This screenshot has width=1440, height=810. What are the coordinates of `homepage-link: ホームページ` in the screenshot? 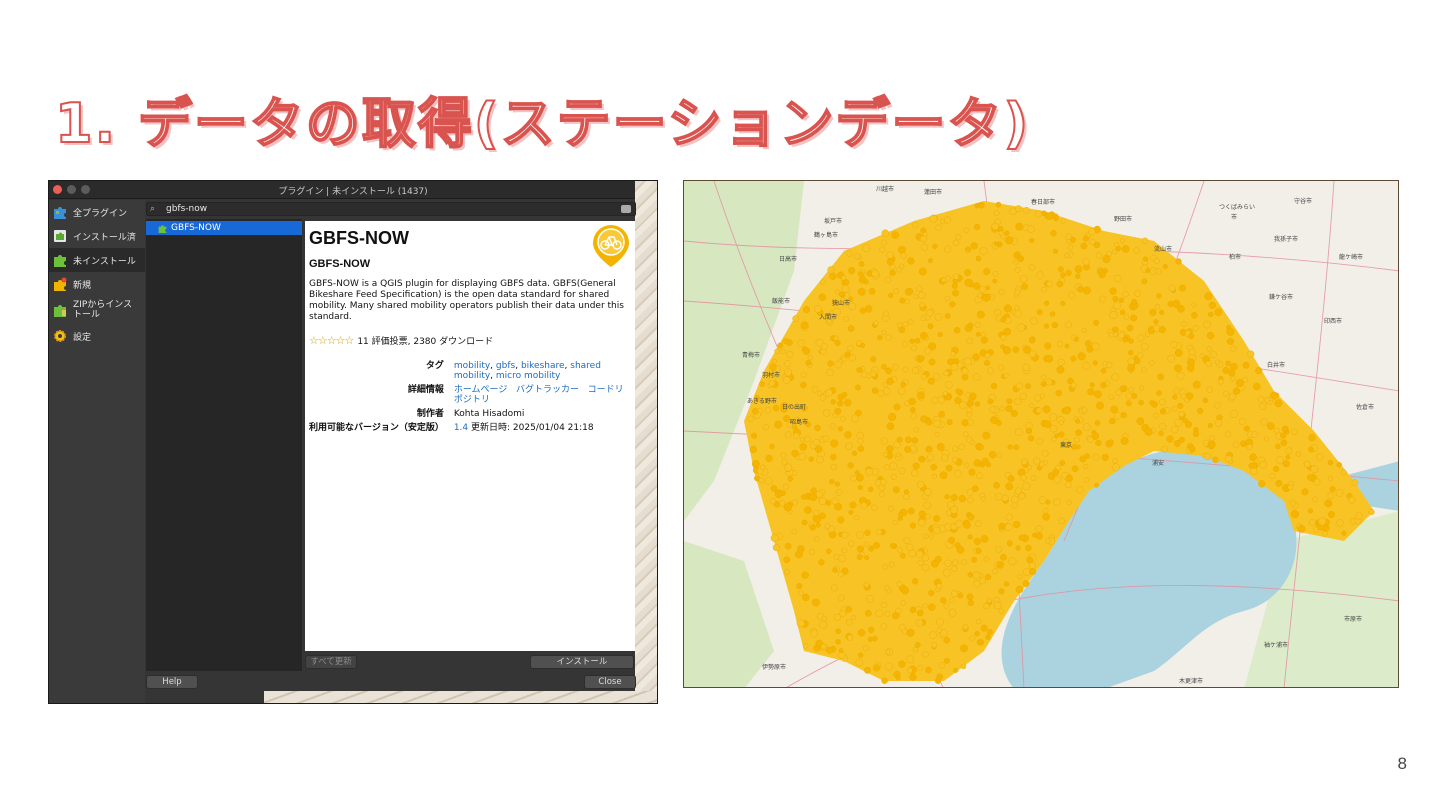 It's located at (481, 390).